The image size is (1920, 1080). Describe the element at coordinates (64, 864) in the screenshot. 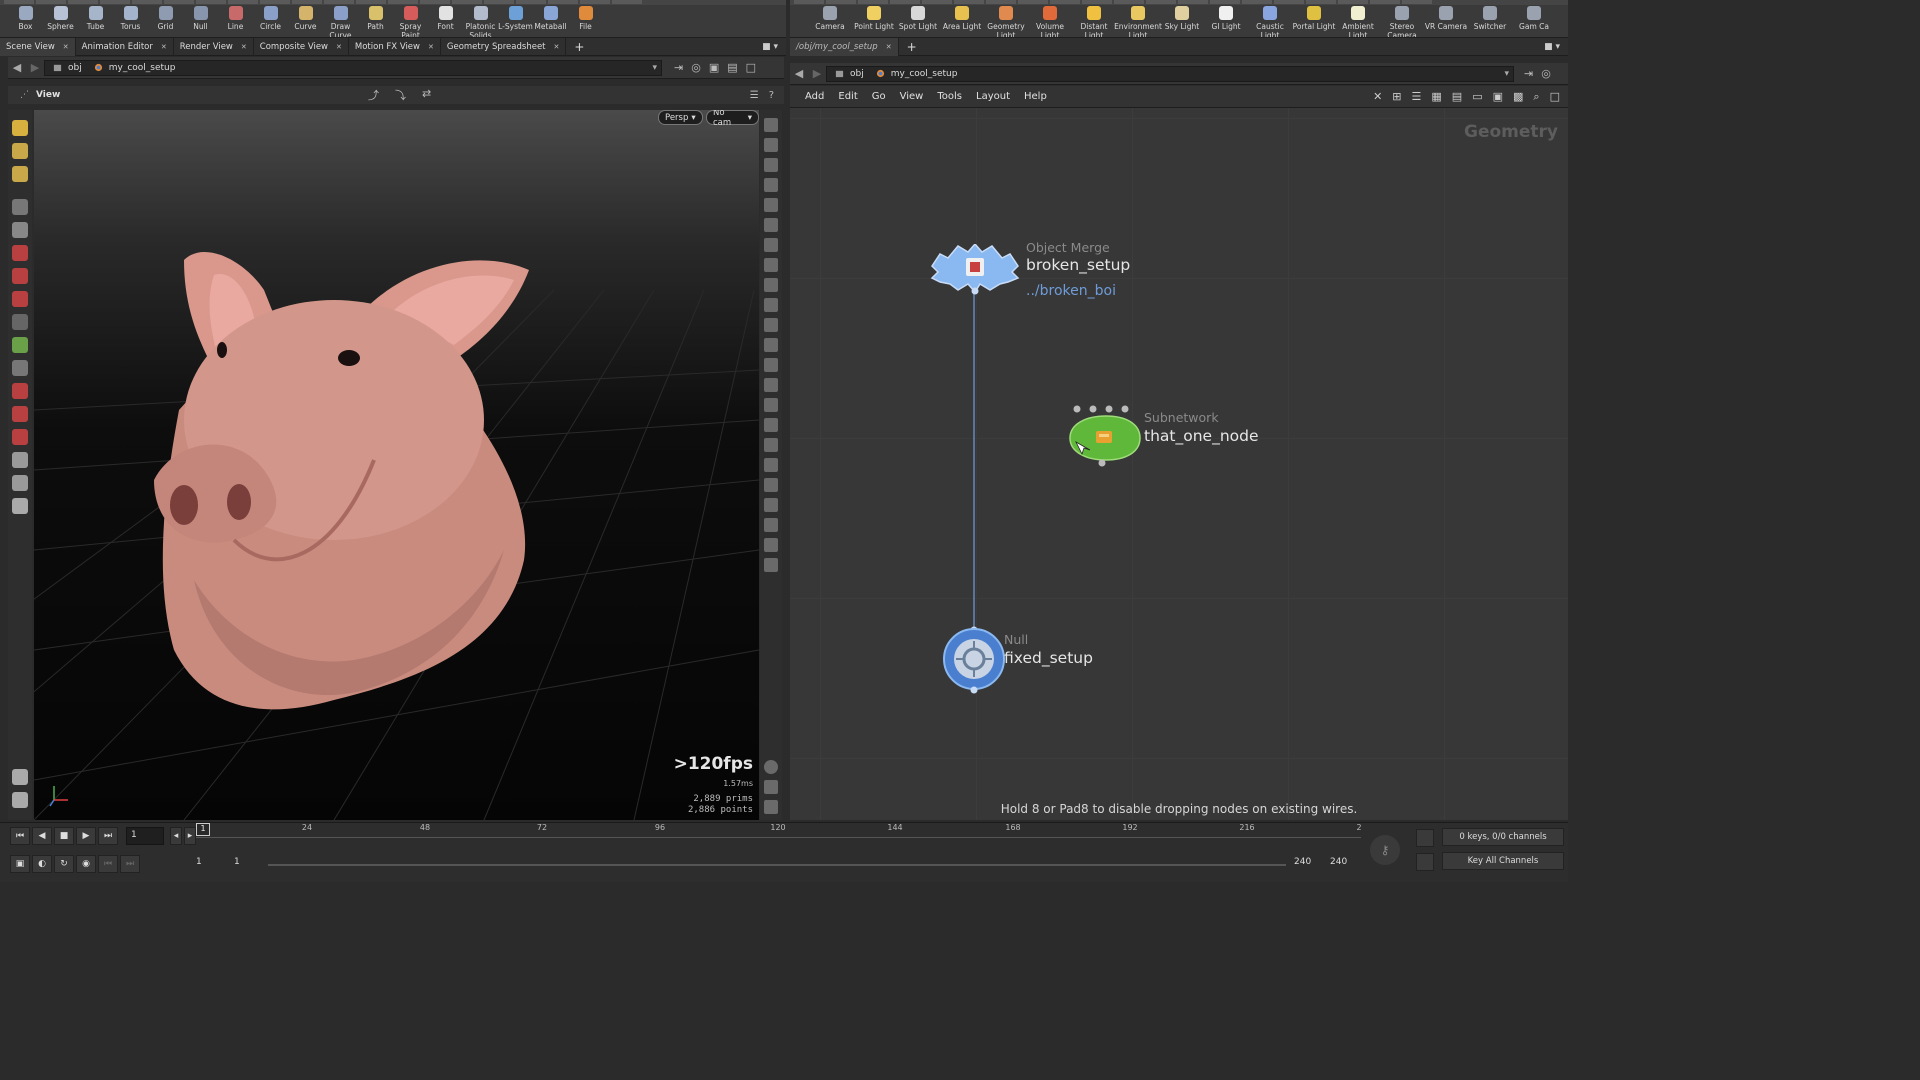

I see `realtime-icon: ↻` at that location.